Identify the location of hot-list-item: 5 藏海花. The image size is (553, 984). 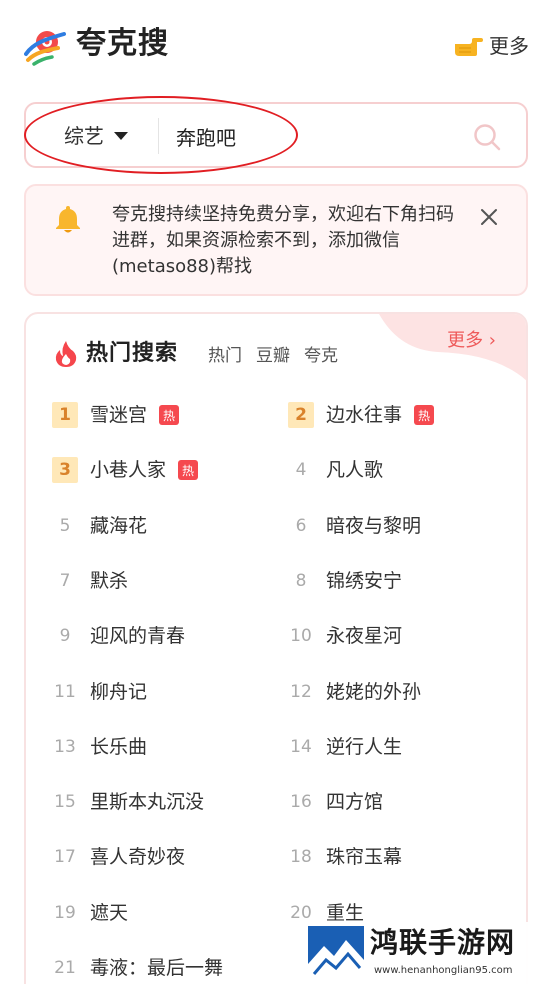
(99, 526).